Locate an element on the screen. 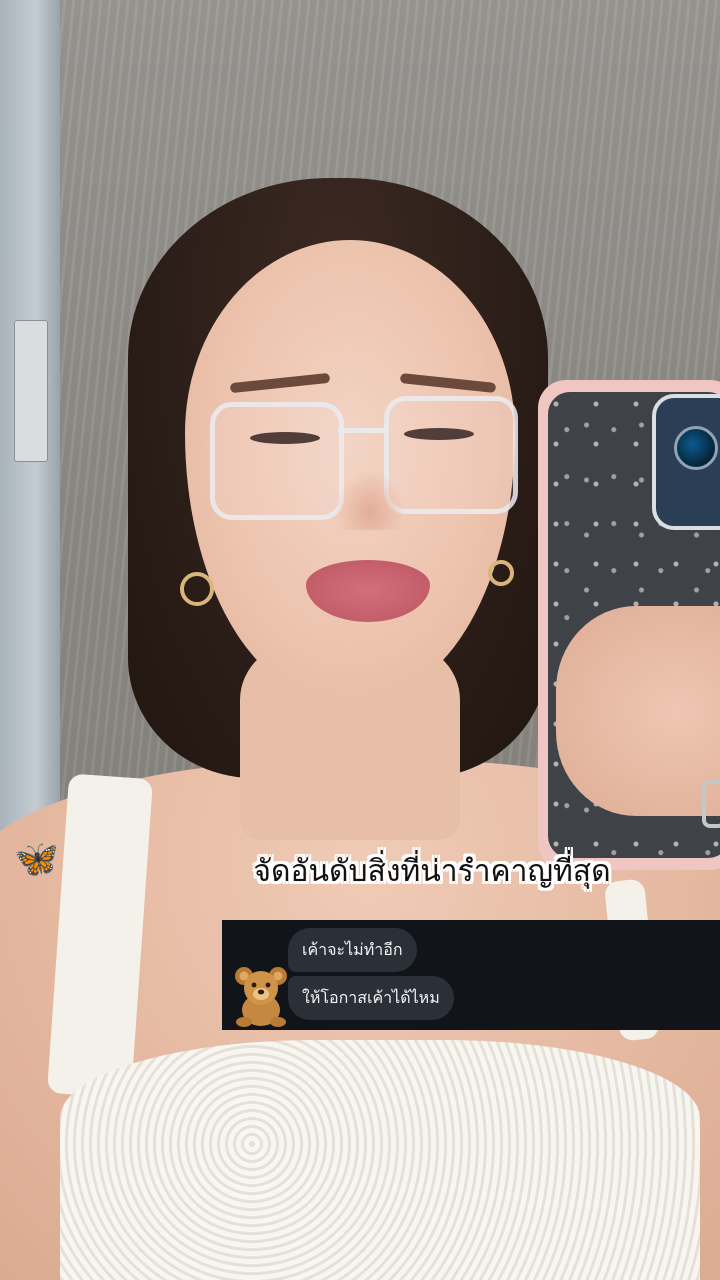 This screenshot has width=720, height=1280. left-glasses-lens is located at coordinates (277, 461).